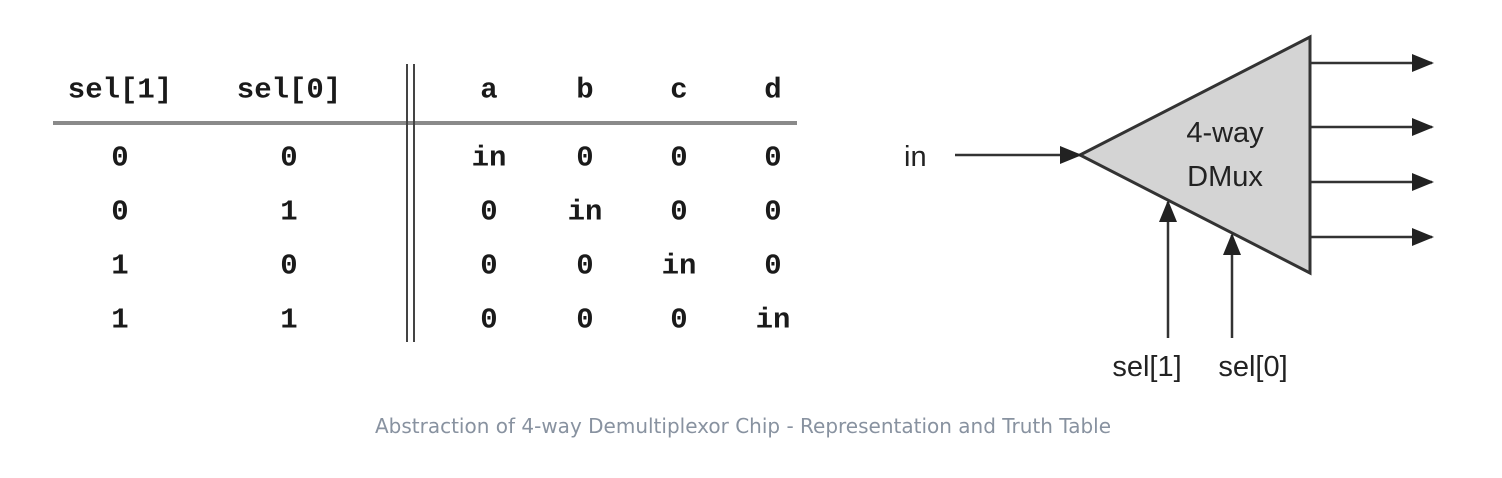  I want to click on input-label: in, so click(915, 157).